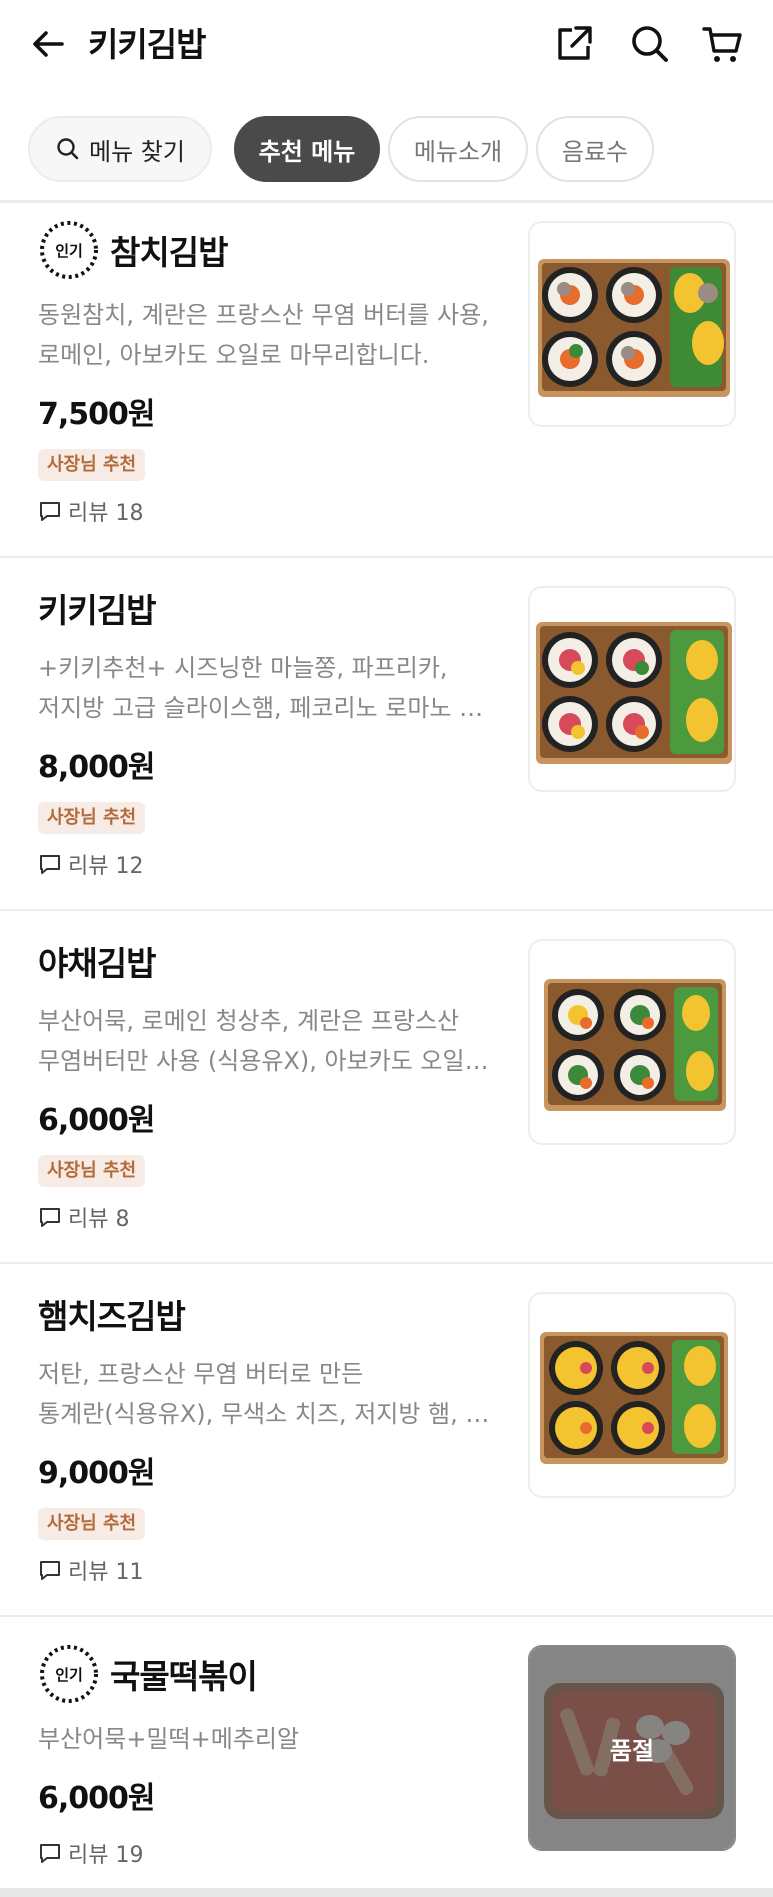  I want to click on menu-item-name: 국물떡볶이, so click(184, 1676).